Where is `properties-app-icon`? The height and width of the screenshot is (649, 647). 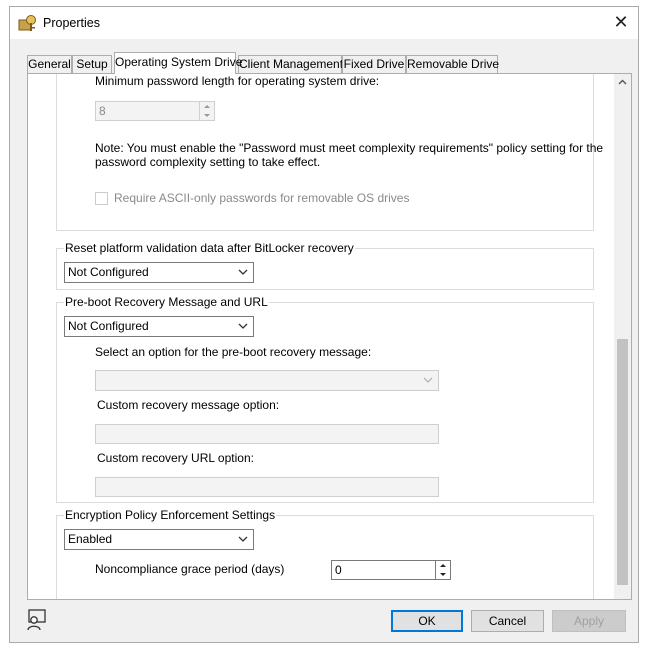
properties-app-icon is located at coordinates (27, 23).